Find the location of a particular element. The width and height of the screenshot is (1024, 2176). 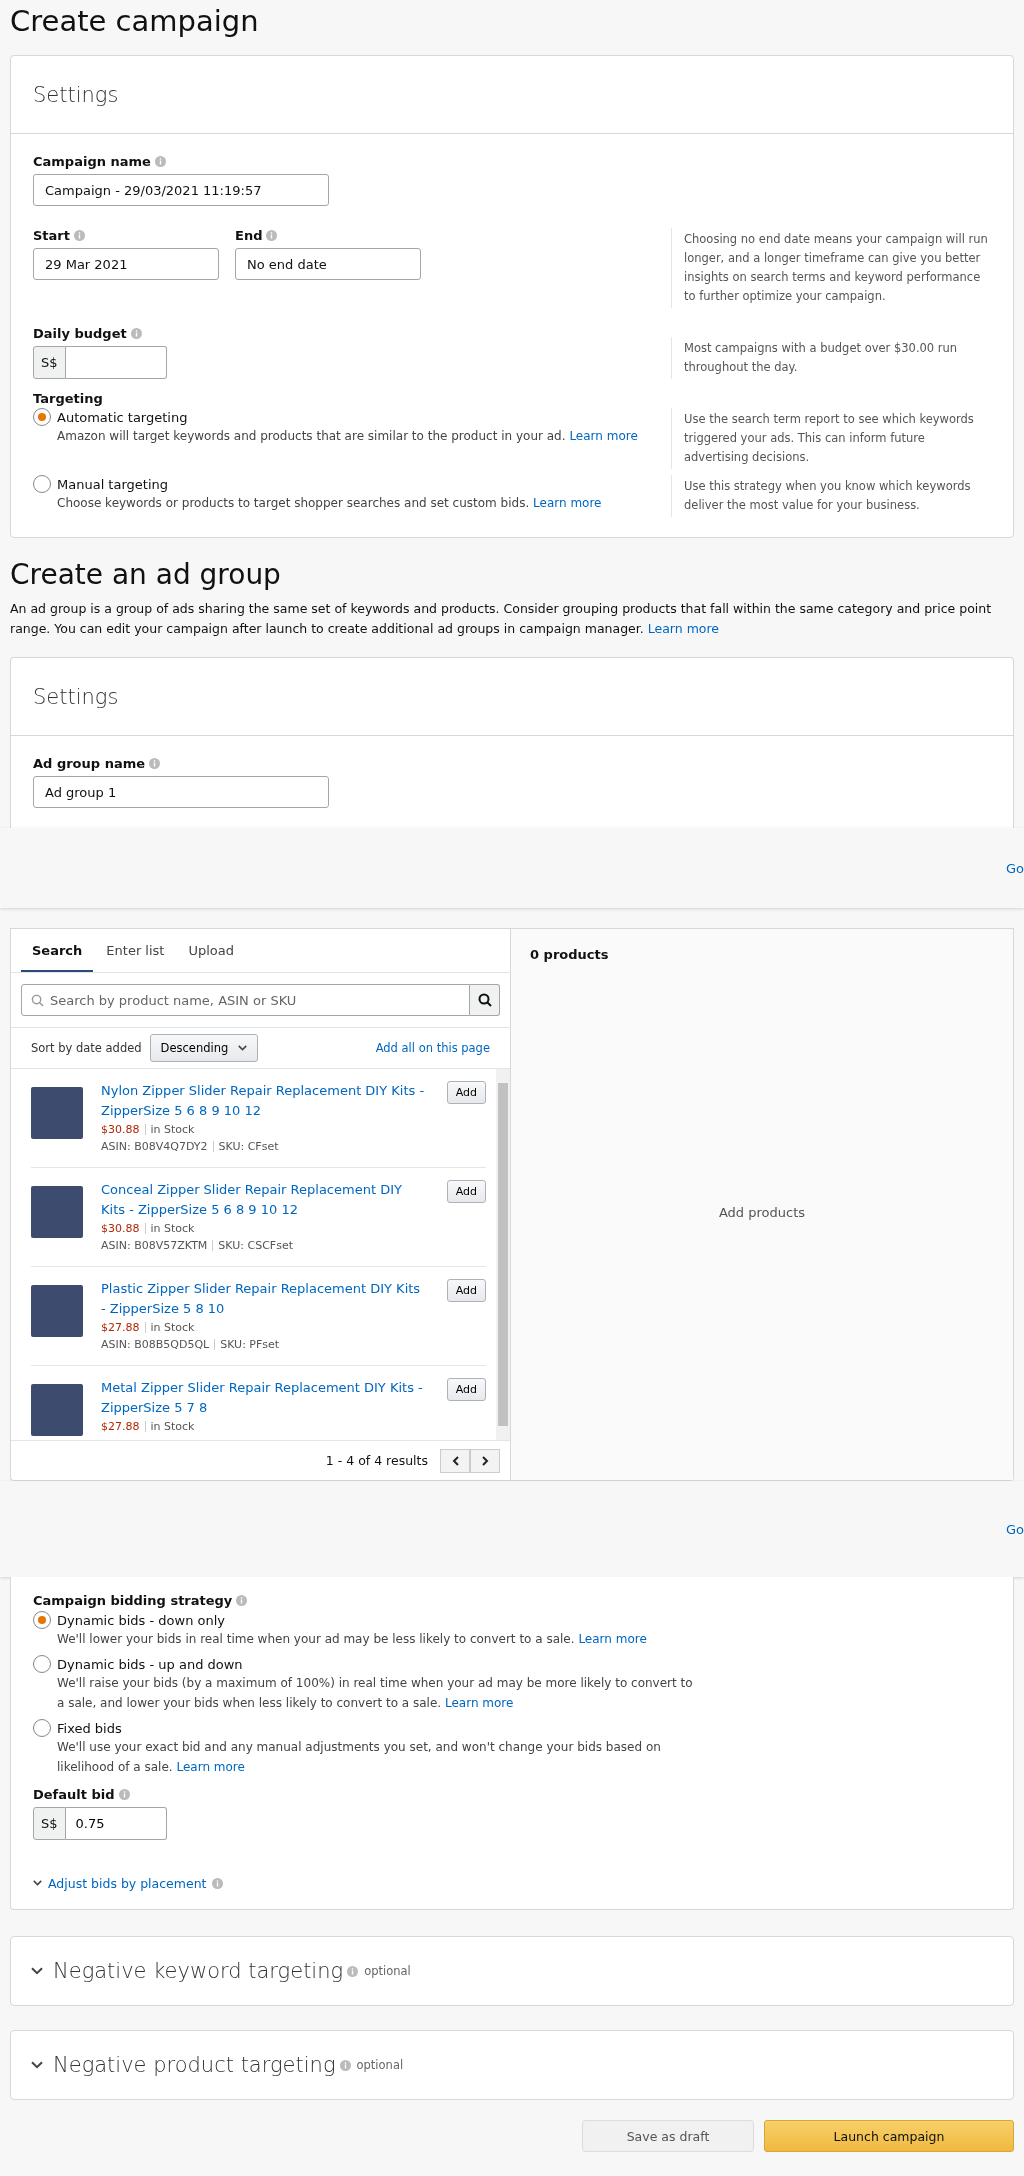

option-label: Dynamic bids - down only is located at coordinates (141, 1620).